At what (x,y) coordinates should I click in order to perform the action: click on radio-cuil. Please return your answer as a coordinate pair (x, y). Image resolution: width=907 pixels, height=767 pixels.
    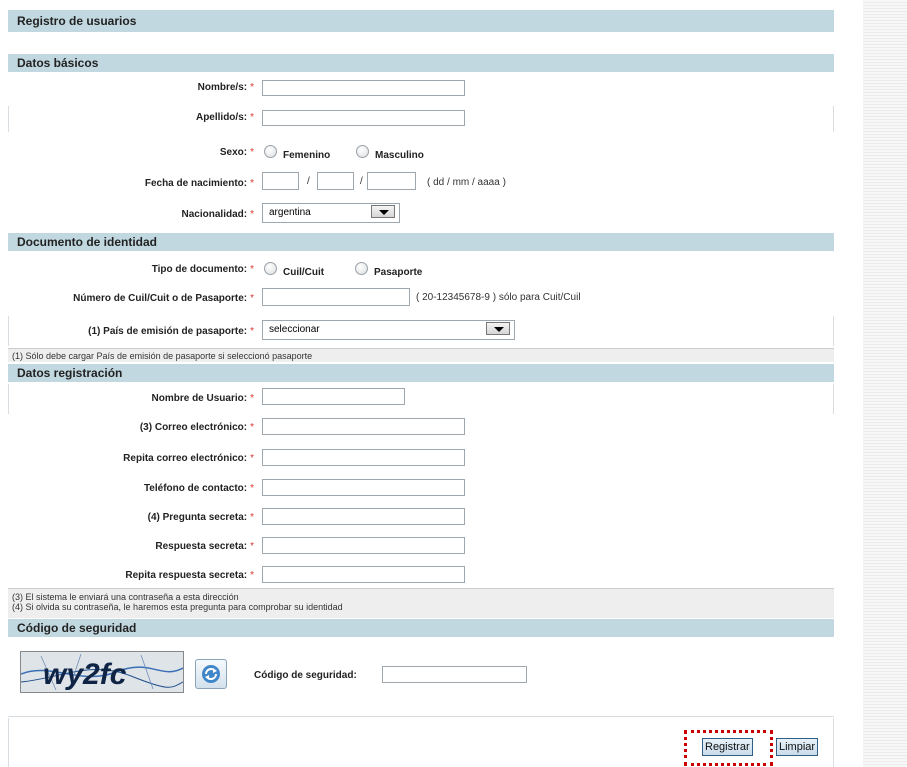
    Looking at the image, I should click on (270, 268).